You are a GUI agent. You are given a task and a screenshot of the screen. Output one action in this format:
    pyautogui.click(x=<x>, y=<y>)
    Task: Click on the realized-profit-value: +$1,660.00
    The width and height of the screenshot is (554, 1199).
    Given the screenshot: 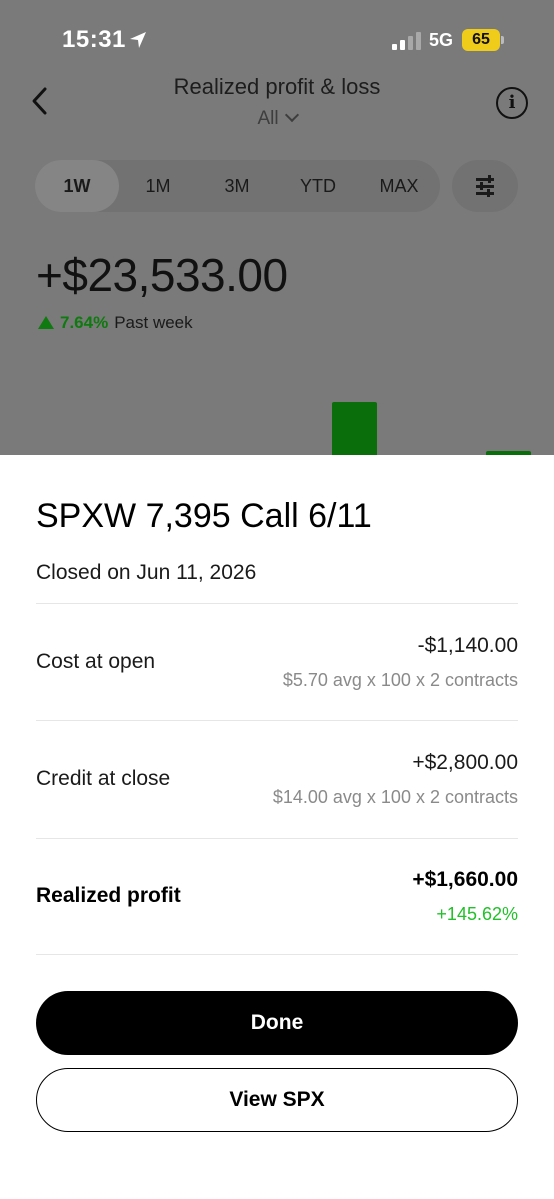 What is the action you would take?
    pyautogui.click(x=465, y=879)
    